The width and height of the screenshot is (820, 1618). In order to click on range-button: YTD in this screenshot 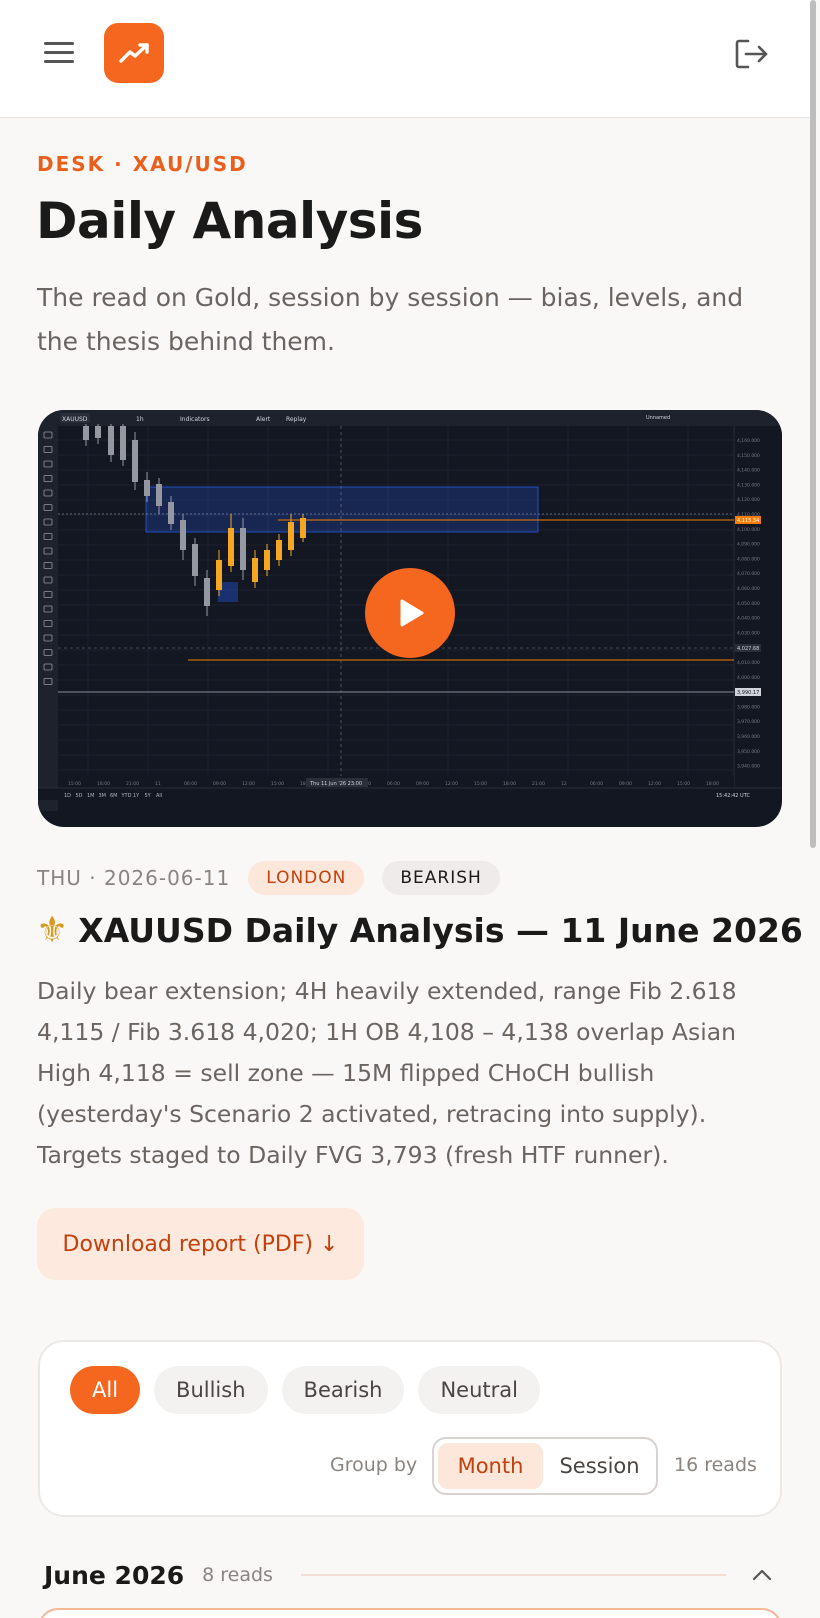, I will do `click(126, 796)`.